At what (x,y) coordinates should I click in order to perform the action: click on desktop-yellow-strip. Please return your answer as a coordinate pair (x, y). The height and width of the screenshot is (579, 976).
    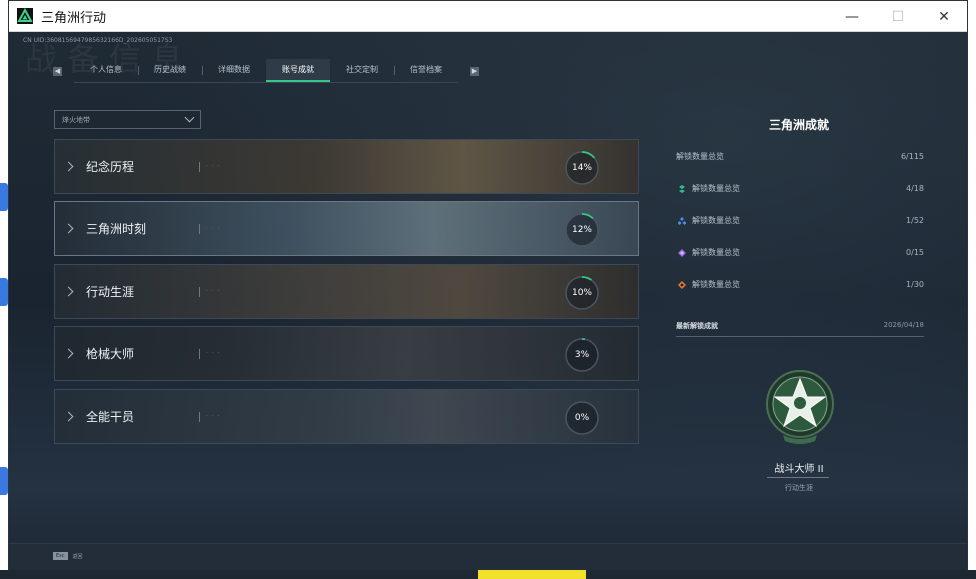
    Looking at the image, I should click on (532, 574).